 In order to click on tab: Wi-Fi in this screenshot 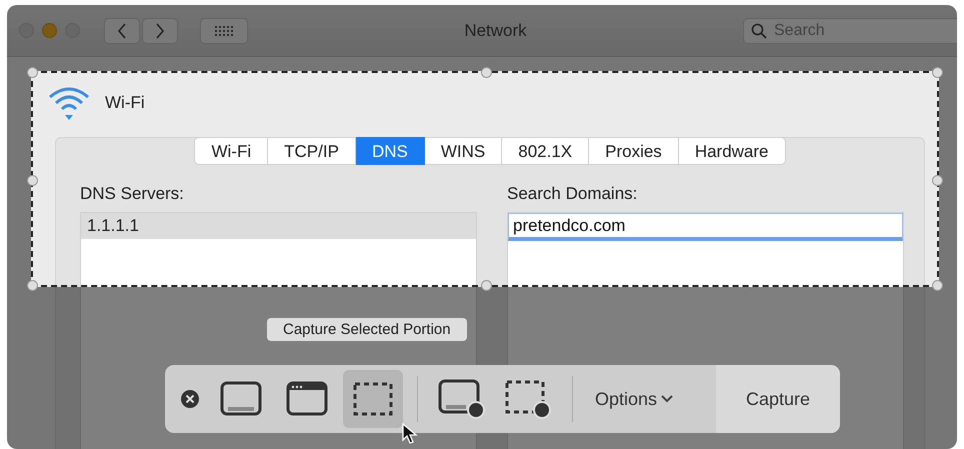, I will do `click(231, 151)`.